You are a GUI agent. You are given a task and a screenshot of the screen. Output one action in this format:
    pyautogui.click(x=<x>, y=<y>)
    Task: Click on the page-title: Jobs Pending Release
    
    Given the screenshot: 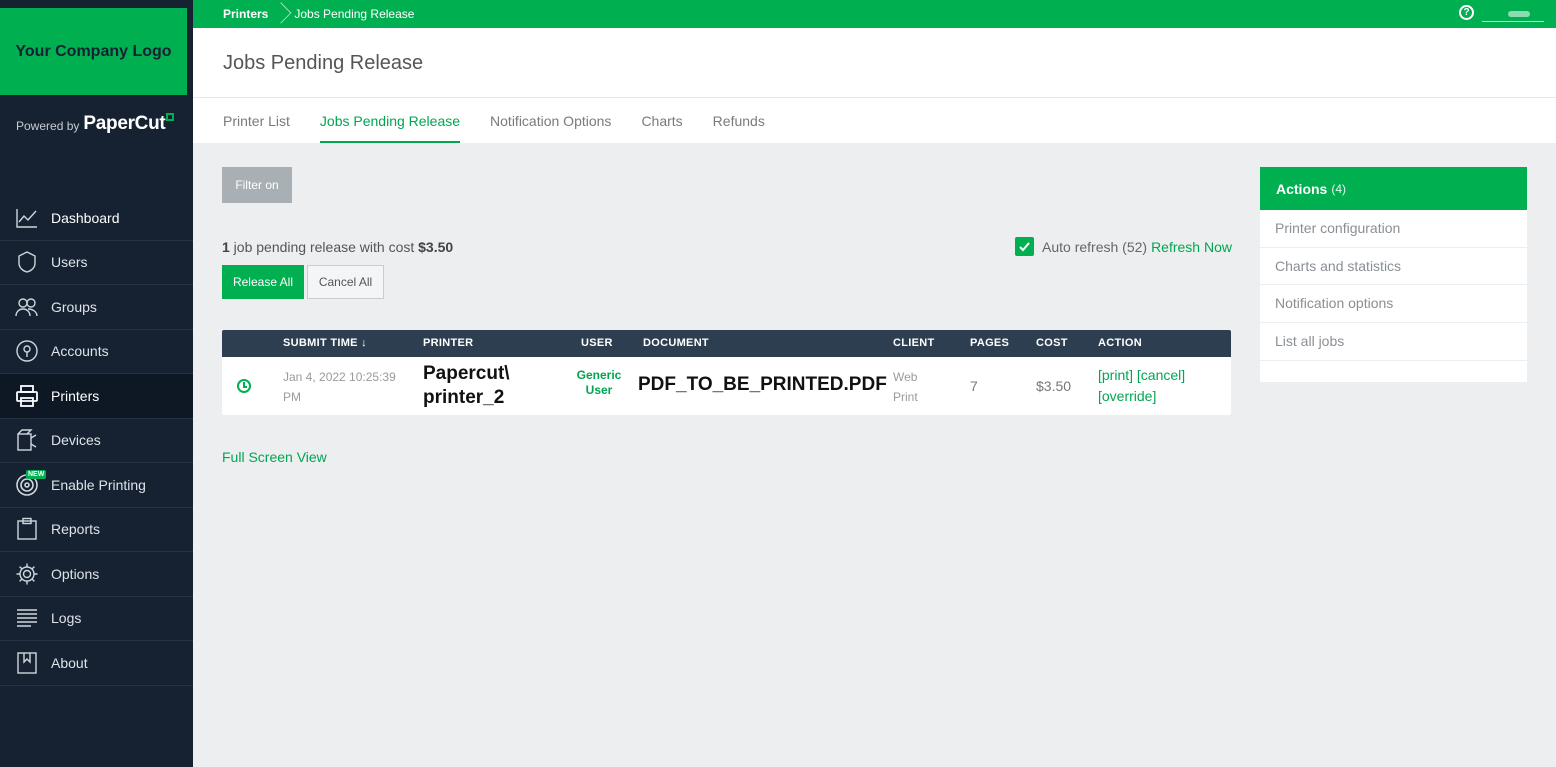 What is the action you would take?
    pyautogui.click(x=323, y=63)
    